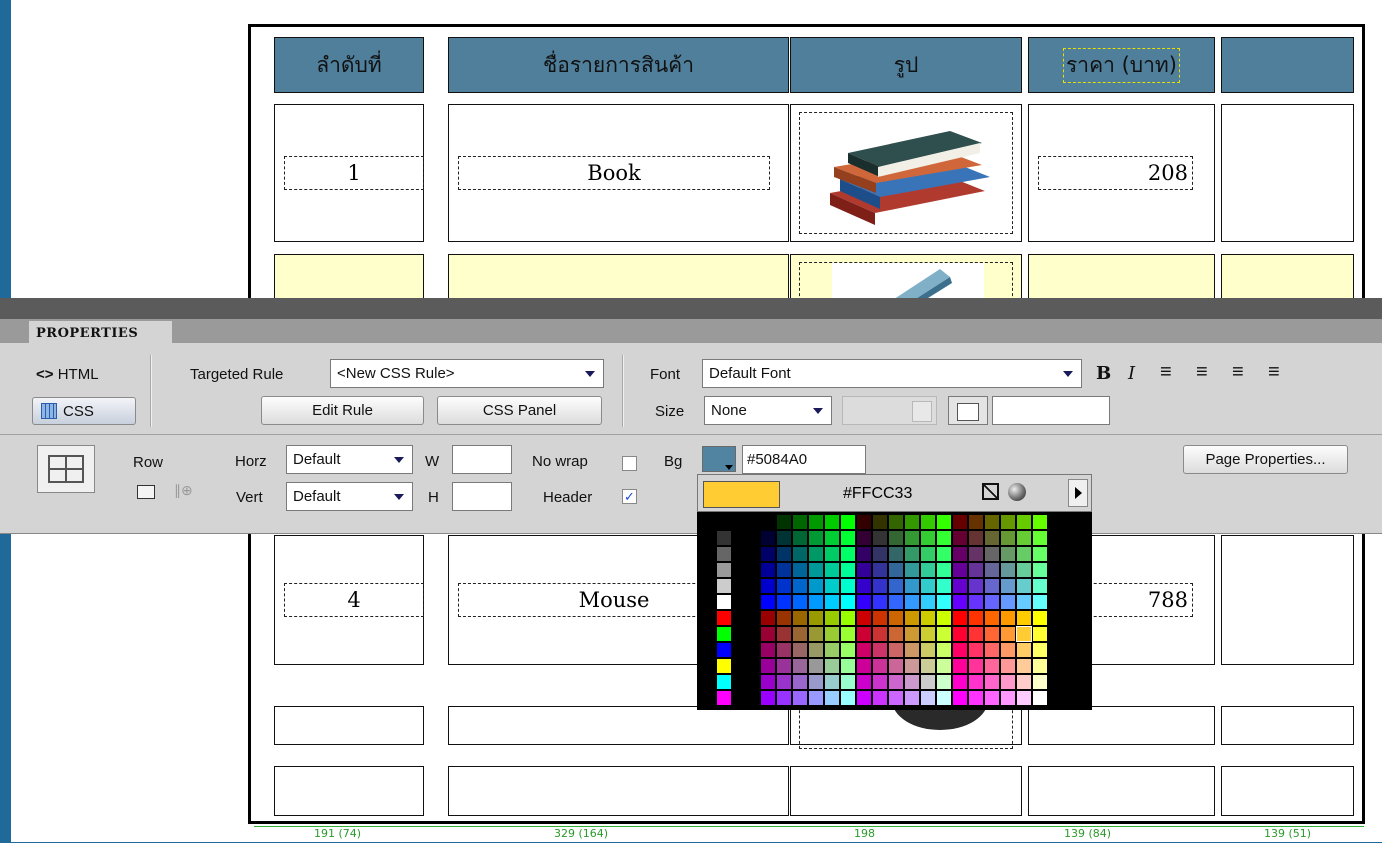 This screenshot has width=1382, height=843. I want to click on targeted-rule-select: <New CSS Rule>, so click(467, 373).